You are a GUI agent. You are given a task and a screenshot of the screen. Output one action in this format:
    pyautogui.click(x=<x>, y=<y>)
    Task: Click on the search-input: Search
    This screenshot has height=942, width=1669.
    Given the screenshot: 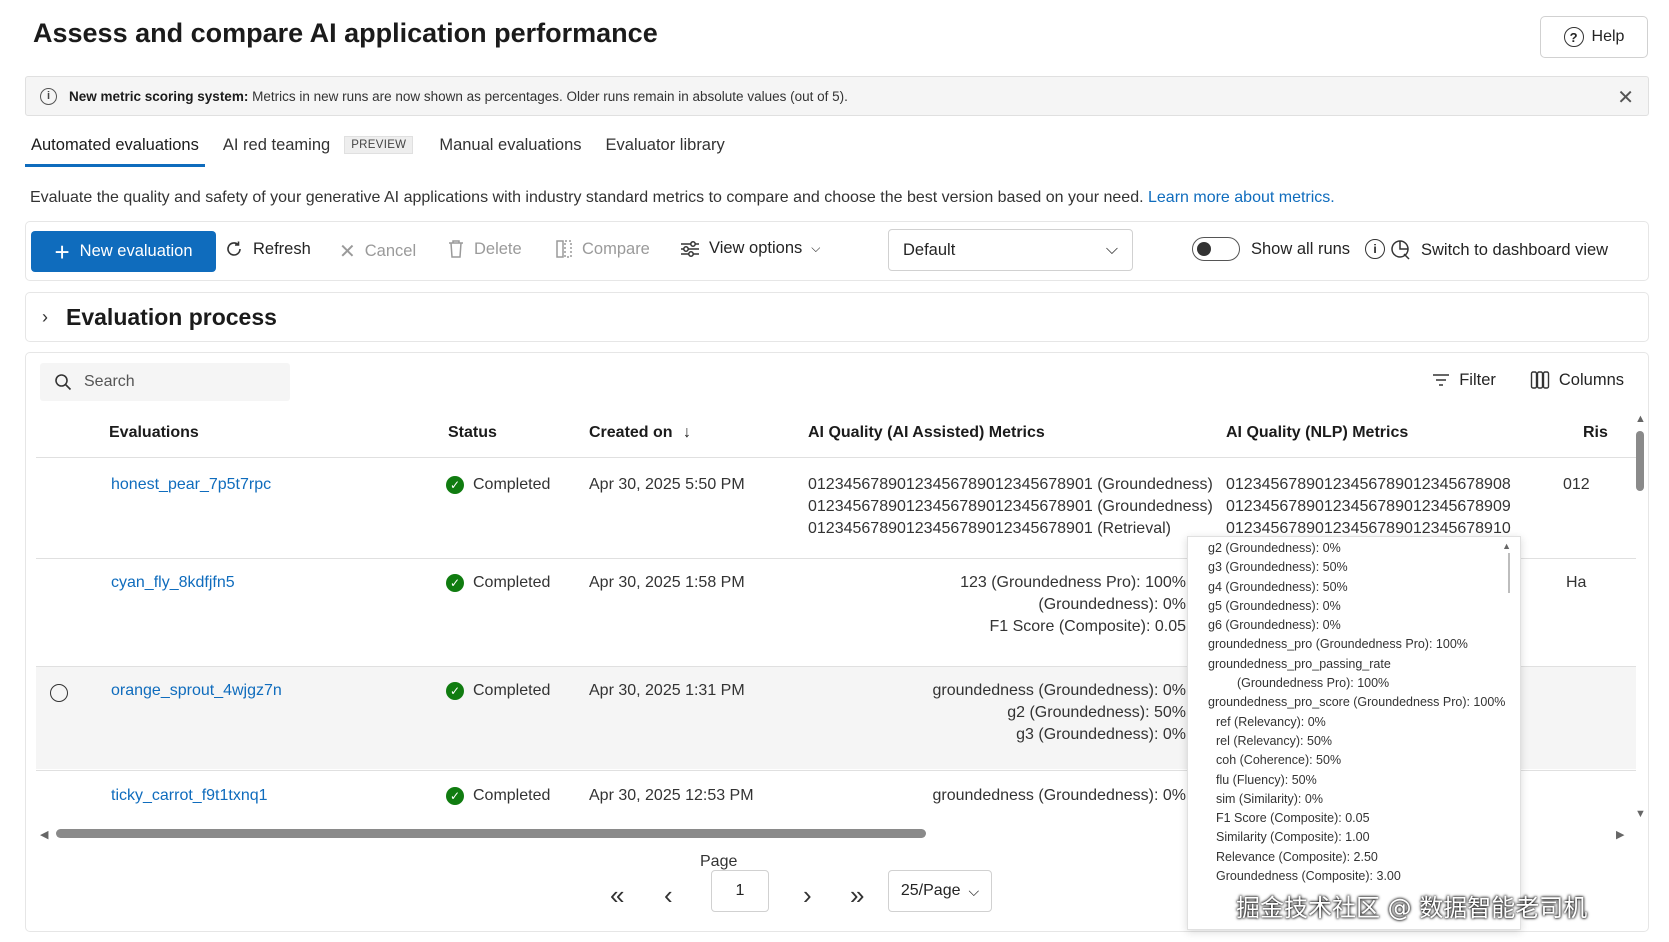 What is the action you would take?
    pyautogui.click(x=165, y=382)
    